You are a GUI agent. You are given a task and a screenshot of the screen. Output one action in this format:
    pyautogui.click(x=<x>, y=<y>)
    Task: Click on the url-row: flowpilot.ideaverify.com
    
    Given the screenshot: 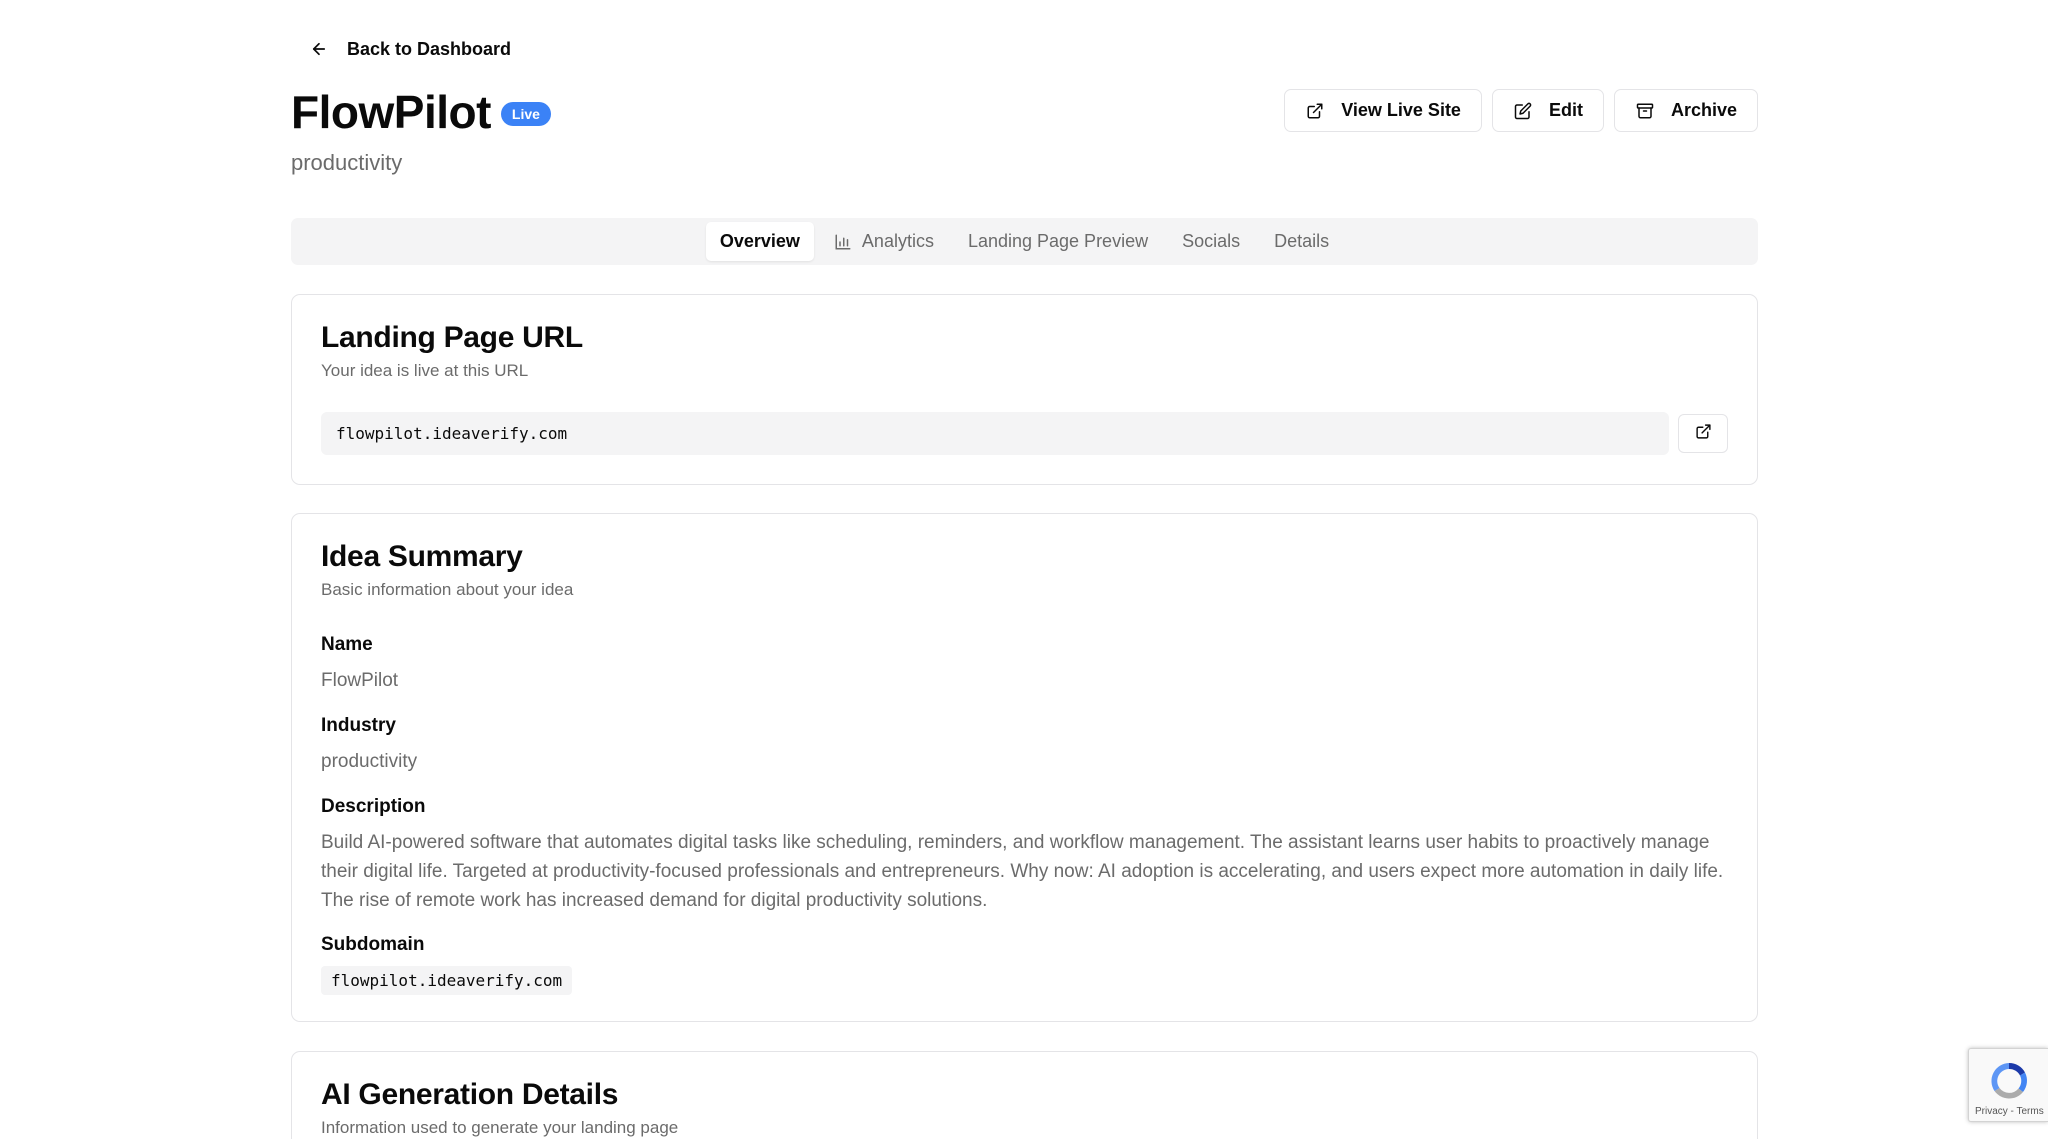 What is the action you would take?
    pyautogui.click(x=1024, y=433)
    